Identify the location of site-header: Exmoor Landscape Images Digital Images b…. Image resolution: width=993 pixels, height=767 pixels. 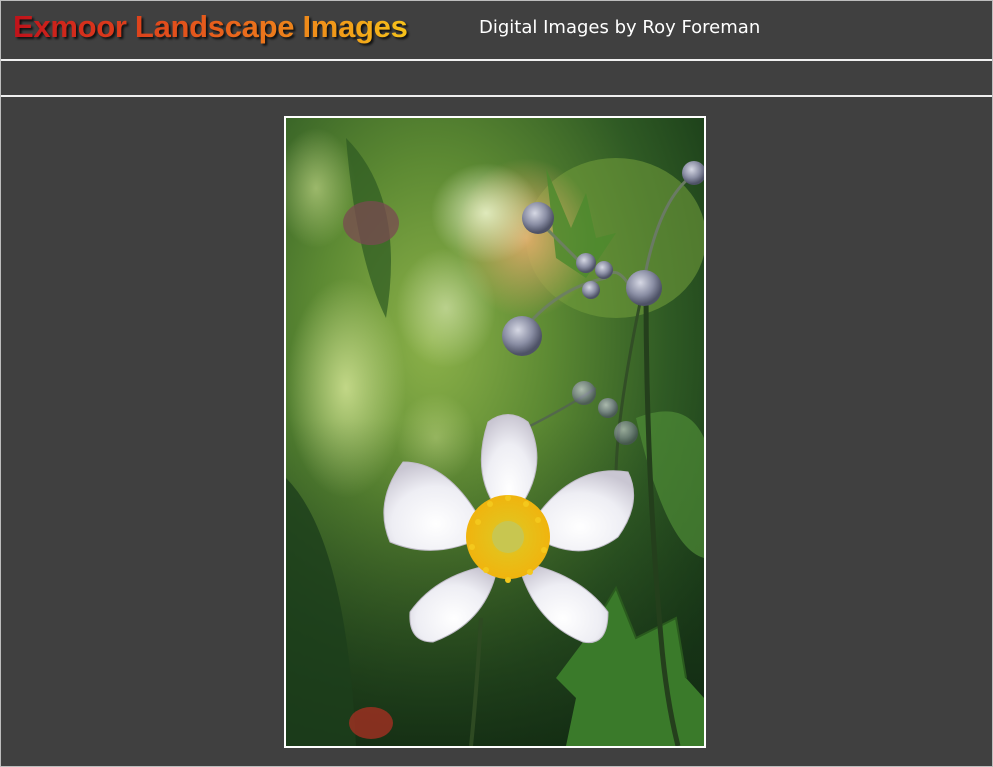
(496, 30).